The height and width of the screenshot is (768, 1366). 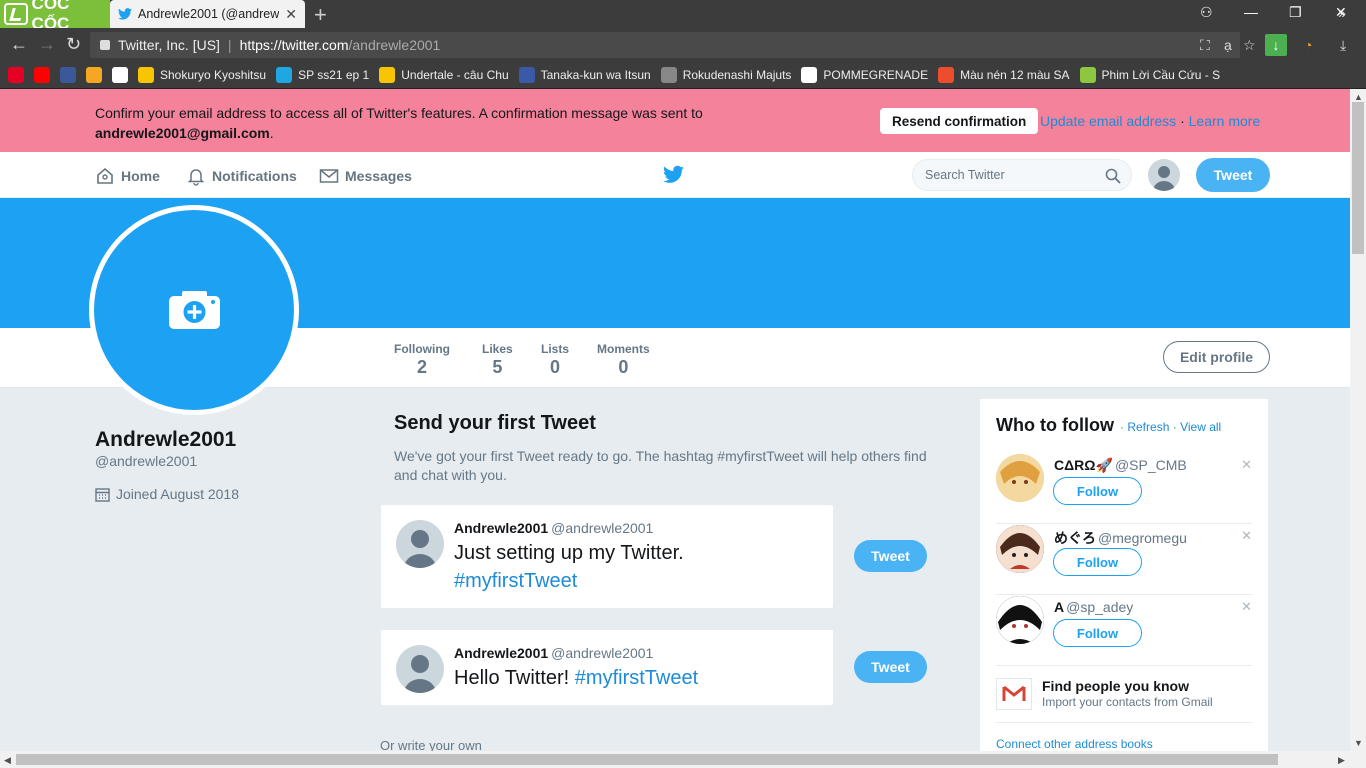 I want to click on bookmark-item: Phim Lời Cầu Cứu - S, so click(x=1149, y=75).